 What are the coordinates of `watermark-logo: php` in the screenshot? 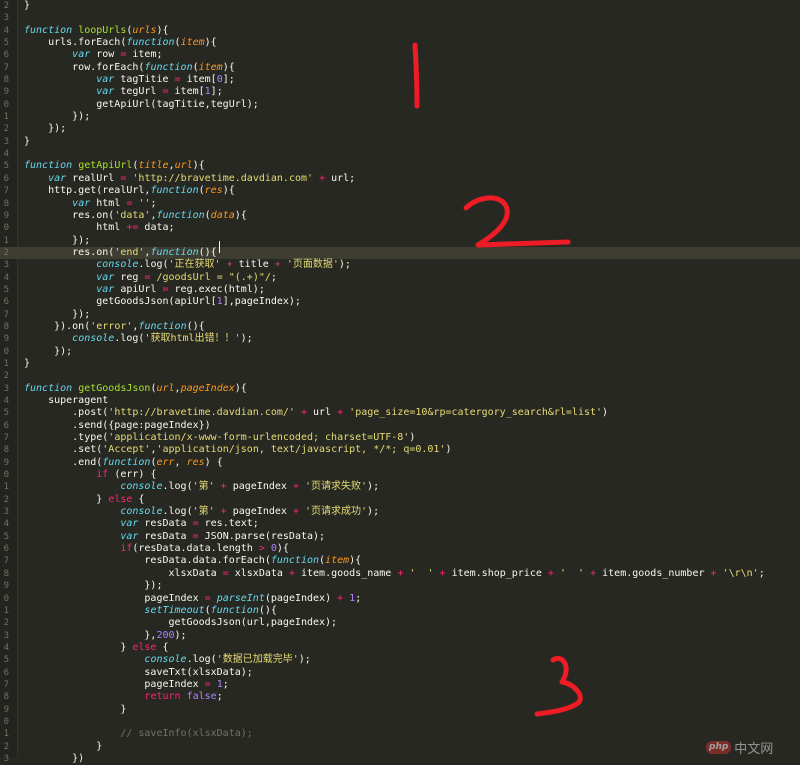 It's located at (718, 747).